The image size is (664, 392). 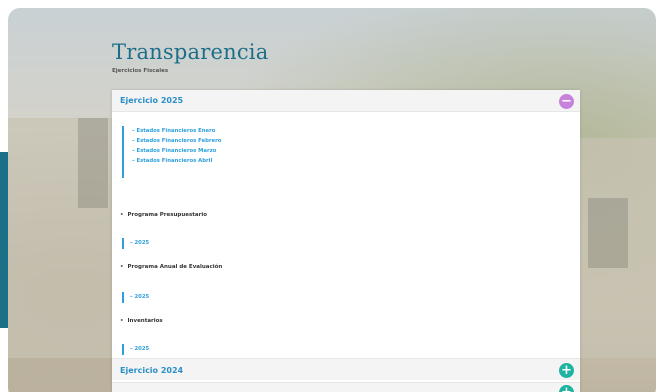 What do you see at coordinates (167, 215) in the screenshot?
I see `section-label: Programa Presupuestario` at bounding box center [167, 215].